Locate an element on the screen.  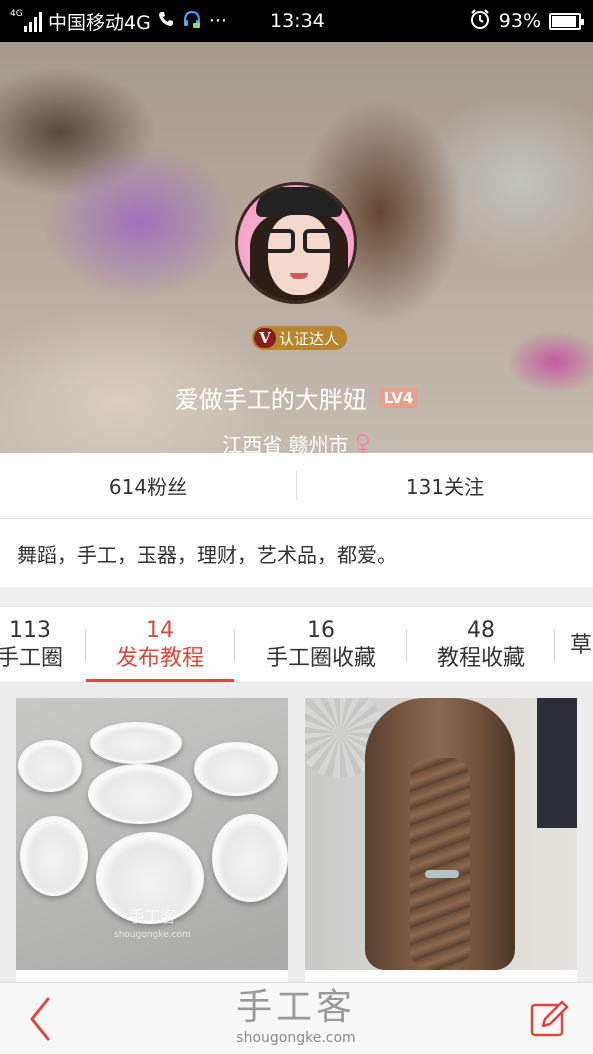
content-tabs: 113 手工圈 14 发布教程 16 手工圈收藏 48 教程收藏 草 is located at coordinates (296, 644).